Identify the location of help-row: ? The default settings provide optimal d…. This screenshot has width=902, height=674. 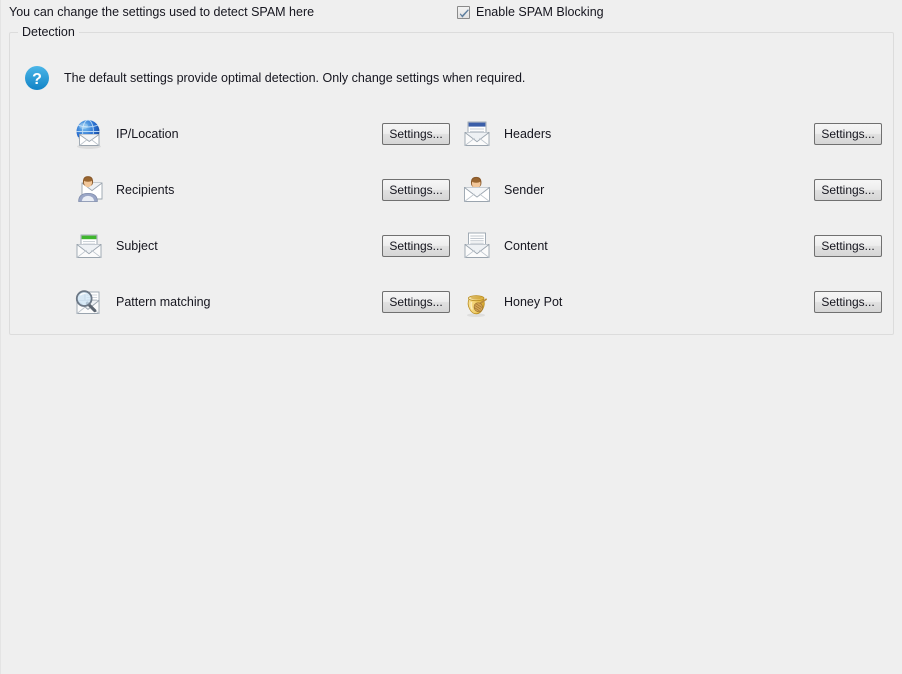
(274, 78).